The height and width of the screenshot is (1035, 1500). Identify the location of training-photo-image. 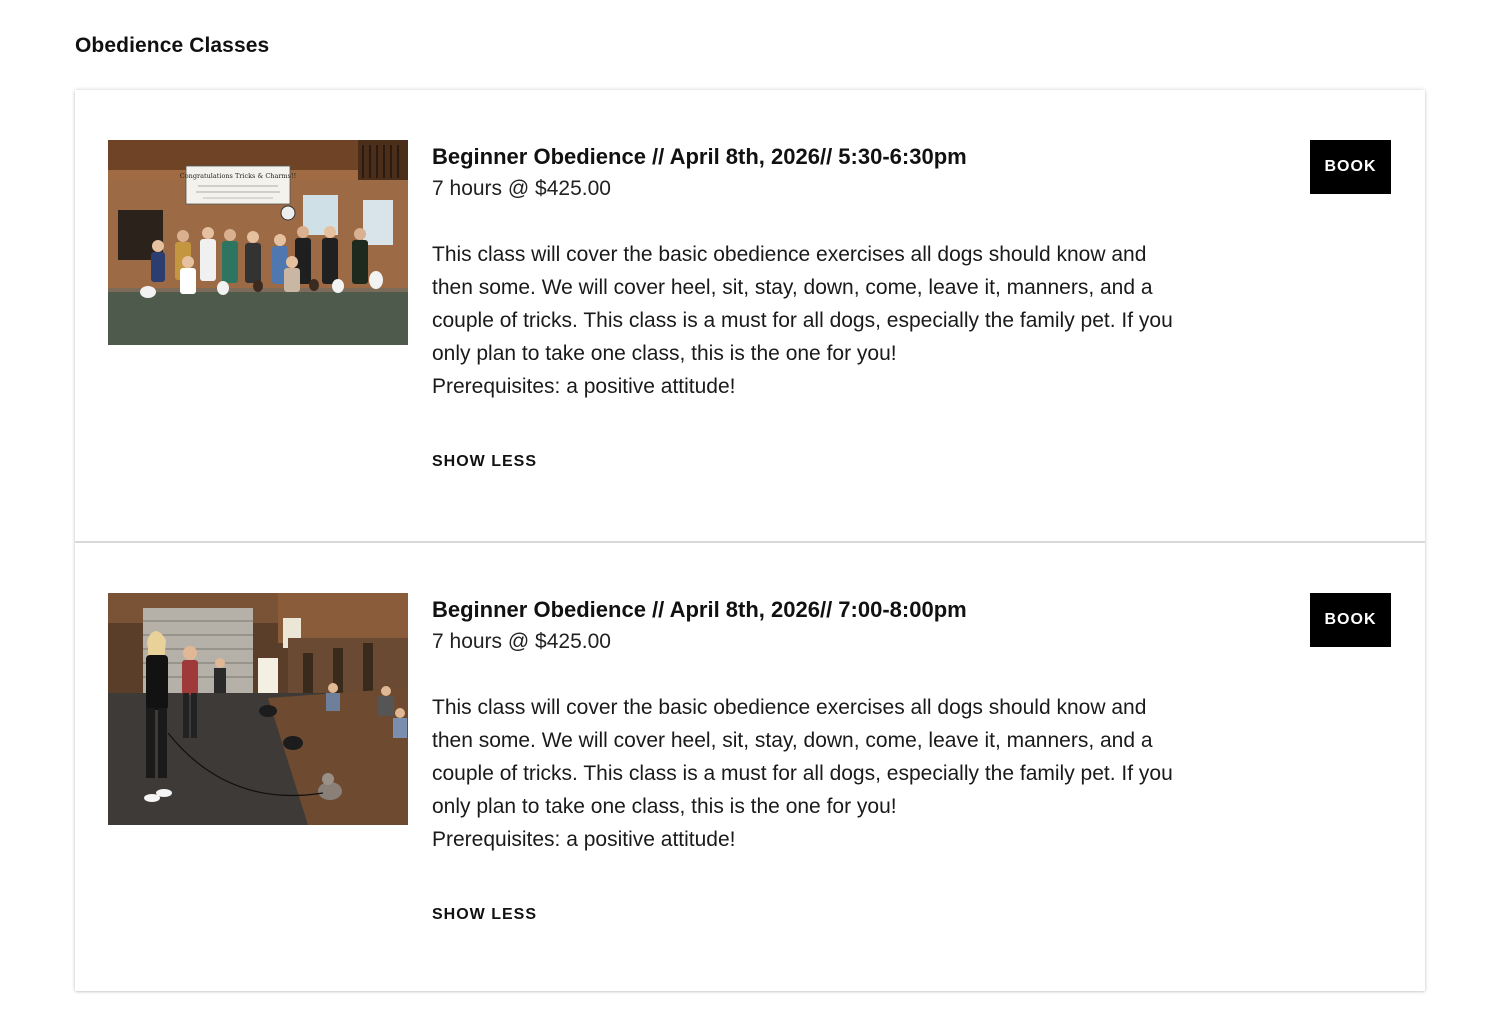
(258, 709).